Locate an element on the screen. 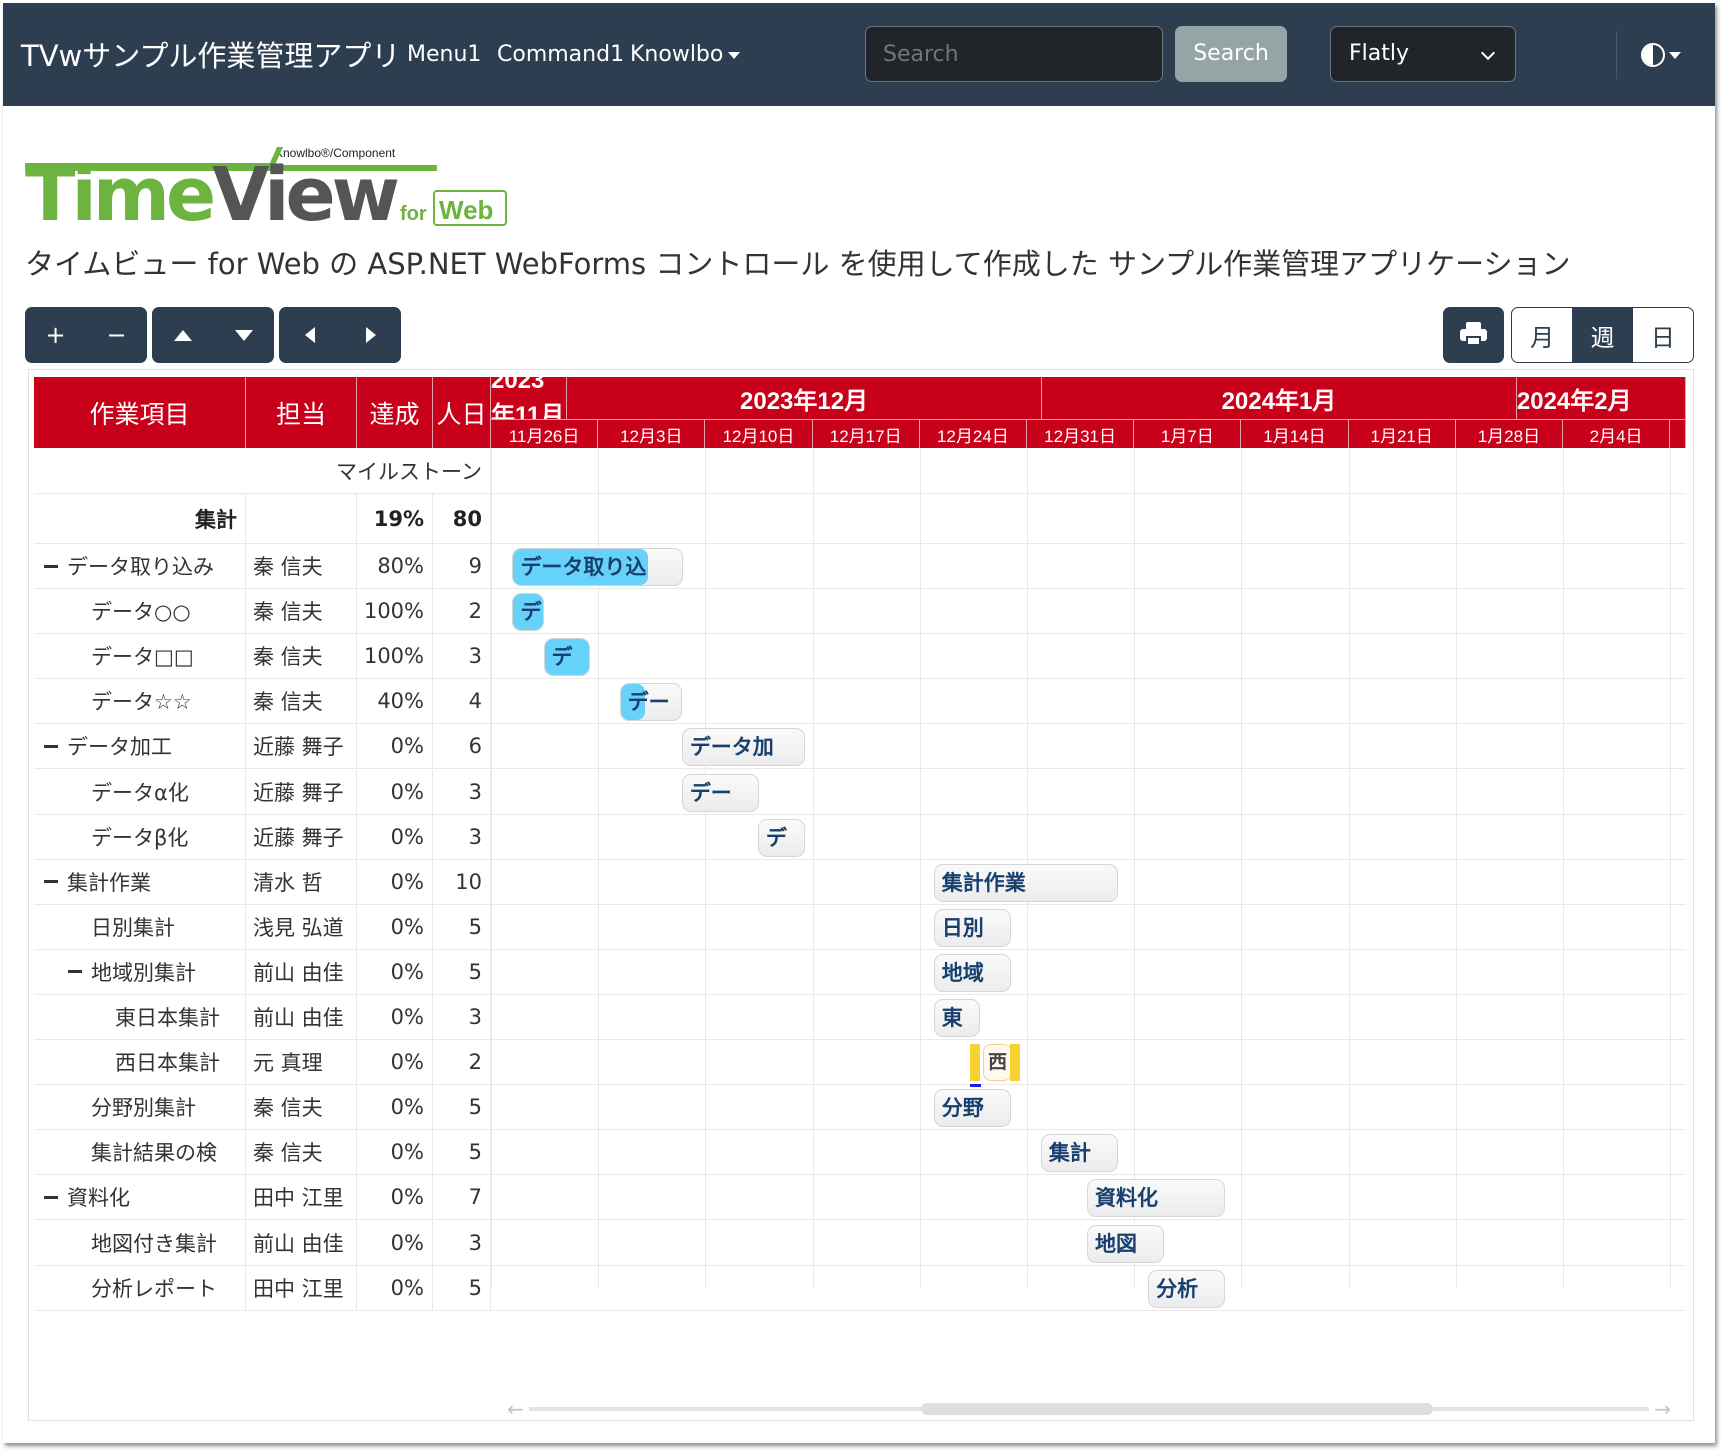 This screenshot has width=1722, height=1452. arrow-left-icon: ← is located at coordinates (515, 1409).